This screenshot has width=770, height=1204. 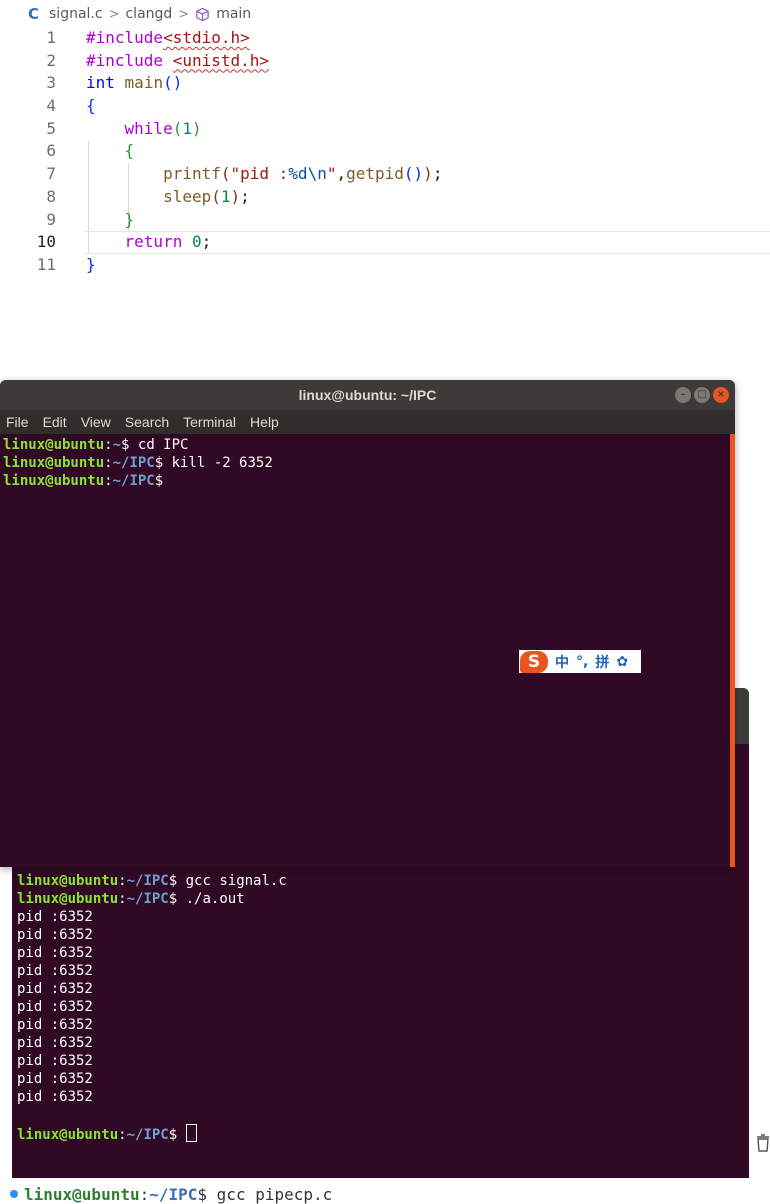 I want to click on code-line: 9 }, so click(x=385, y=220).